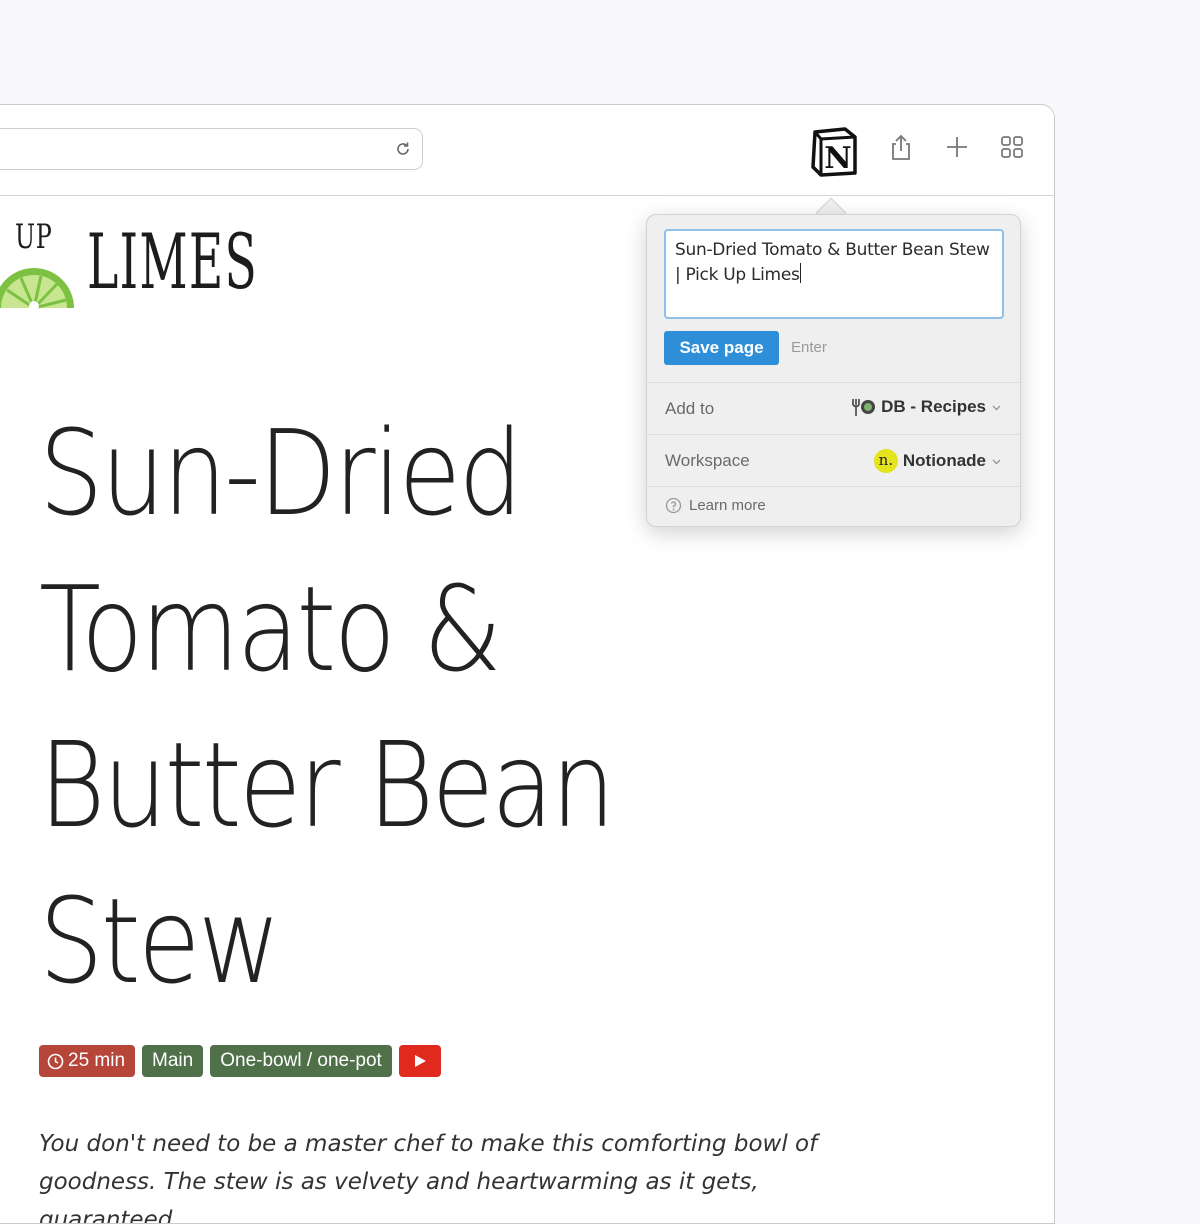  I want to click on browser-toolbar: N, so click(527, 150).